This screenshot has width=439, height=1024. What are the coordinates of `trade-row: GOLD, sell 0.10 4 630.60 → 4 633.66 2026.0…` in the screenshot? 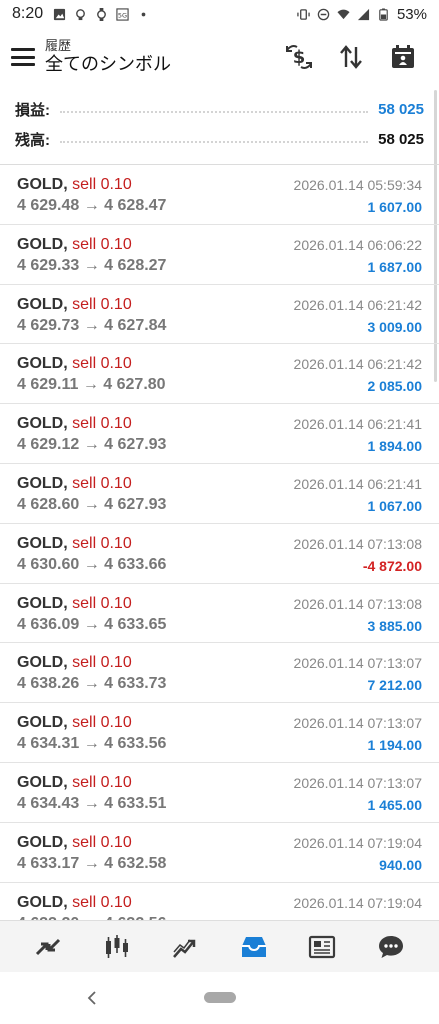 It's located at (219, 554).